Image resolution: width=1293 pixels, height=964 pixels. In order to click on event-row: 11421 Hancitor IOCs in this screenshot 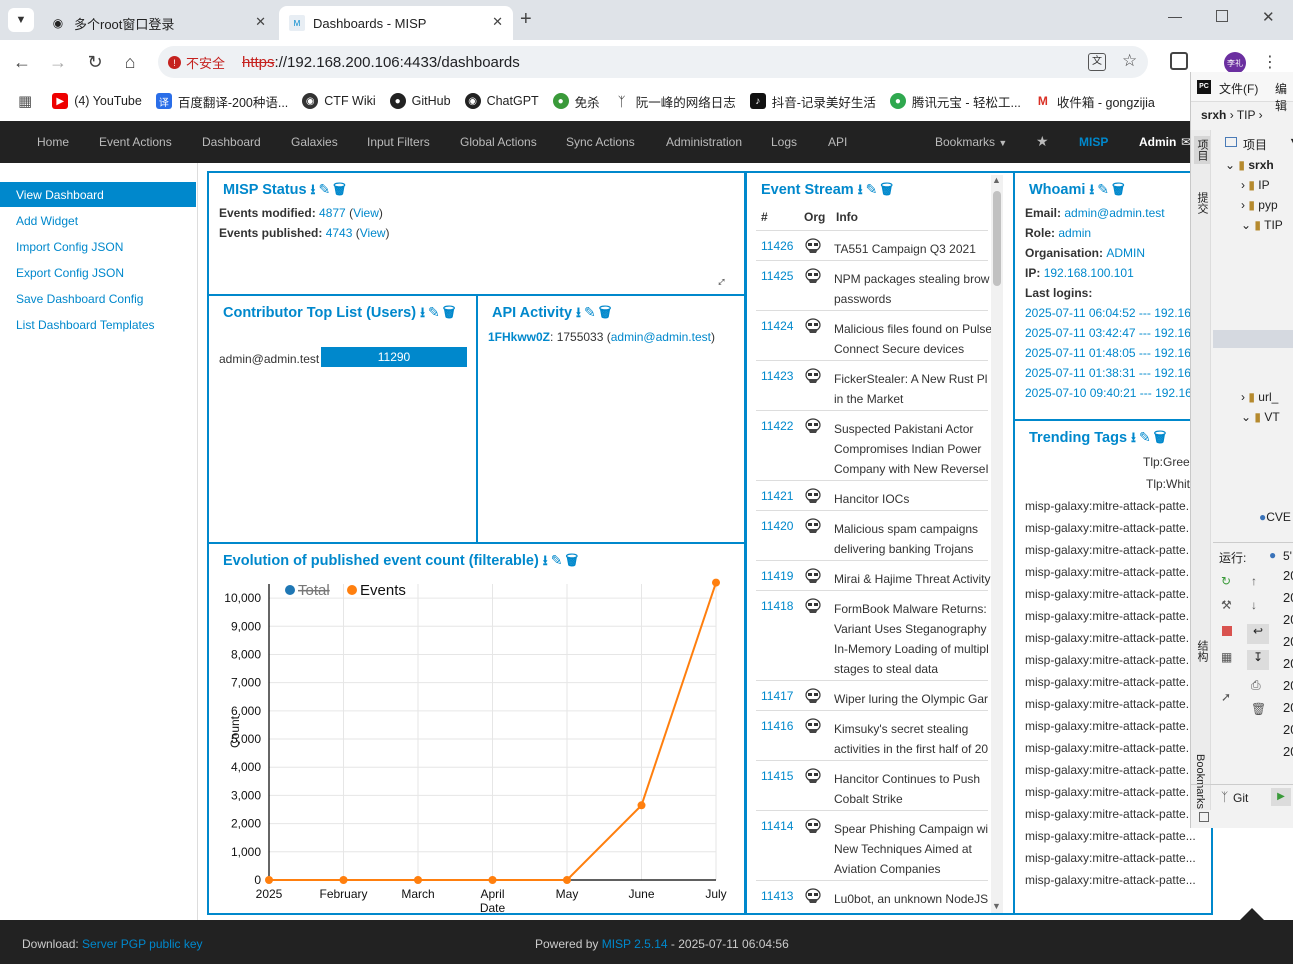, I will do `click(872, 495)`.